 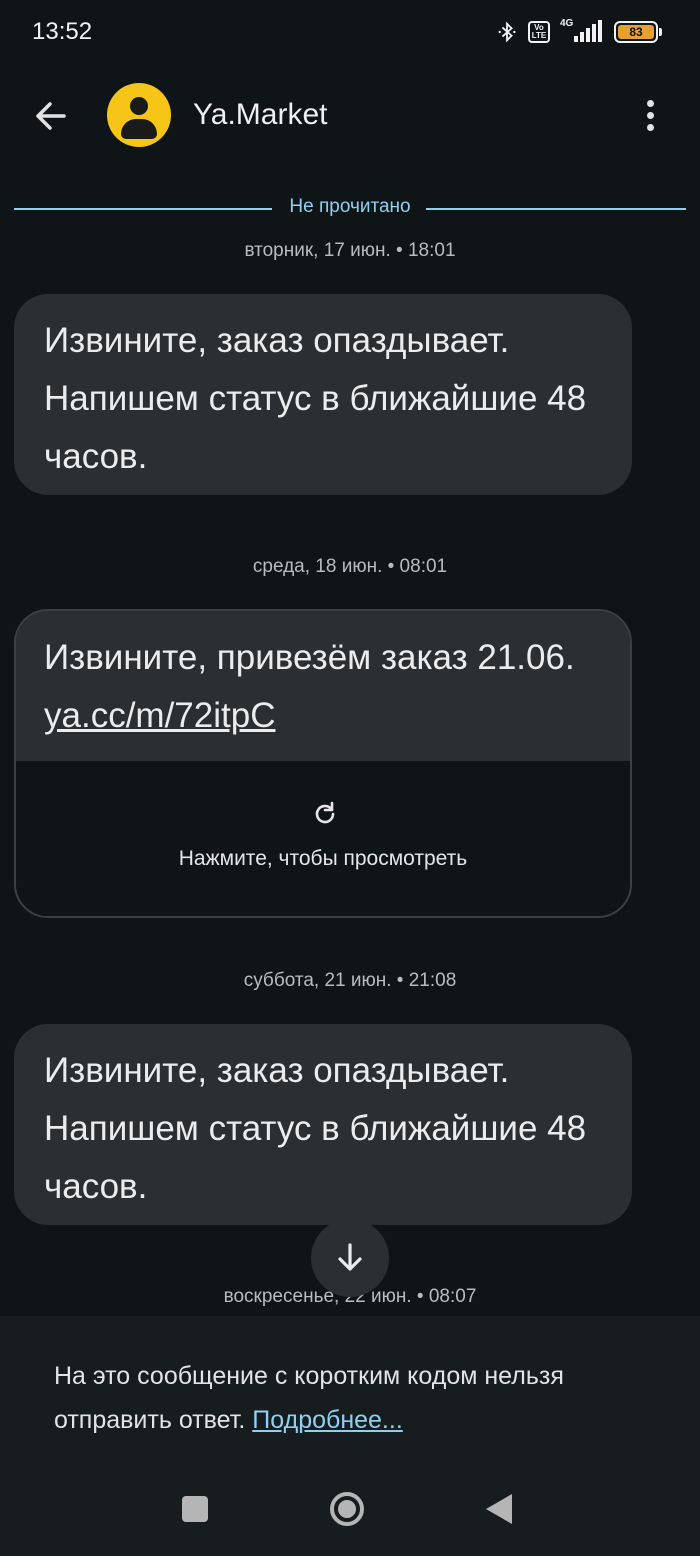 What do you see at coordinates (539, 32) in the screenshot?
I see `volte-icon: Vo LTE` at bounding box center [539, 32].